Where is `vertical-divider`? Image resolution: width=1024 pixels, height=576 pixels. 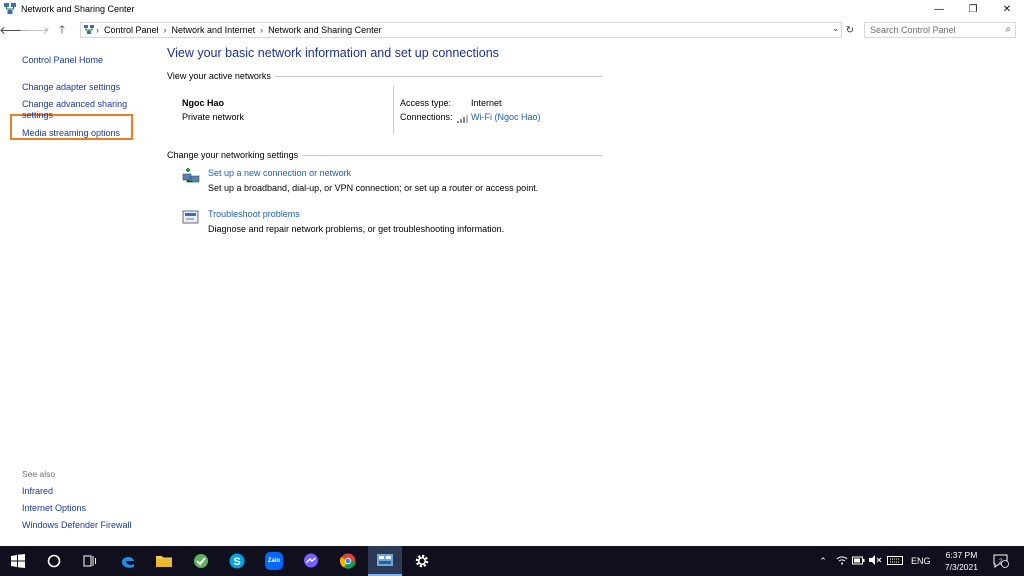 vertical-divider is located at coordinates (393, 110).